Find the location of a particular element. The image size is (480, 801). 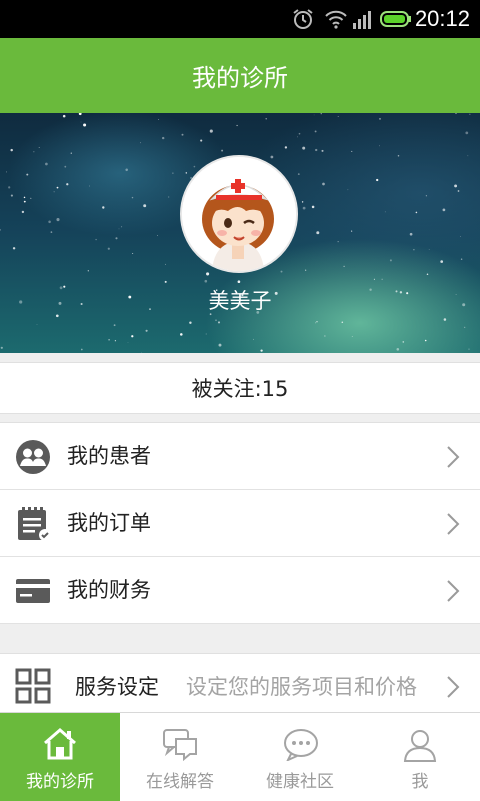

service-label: 服务设定 is located at coordinates (117, 687).